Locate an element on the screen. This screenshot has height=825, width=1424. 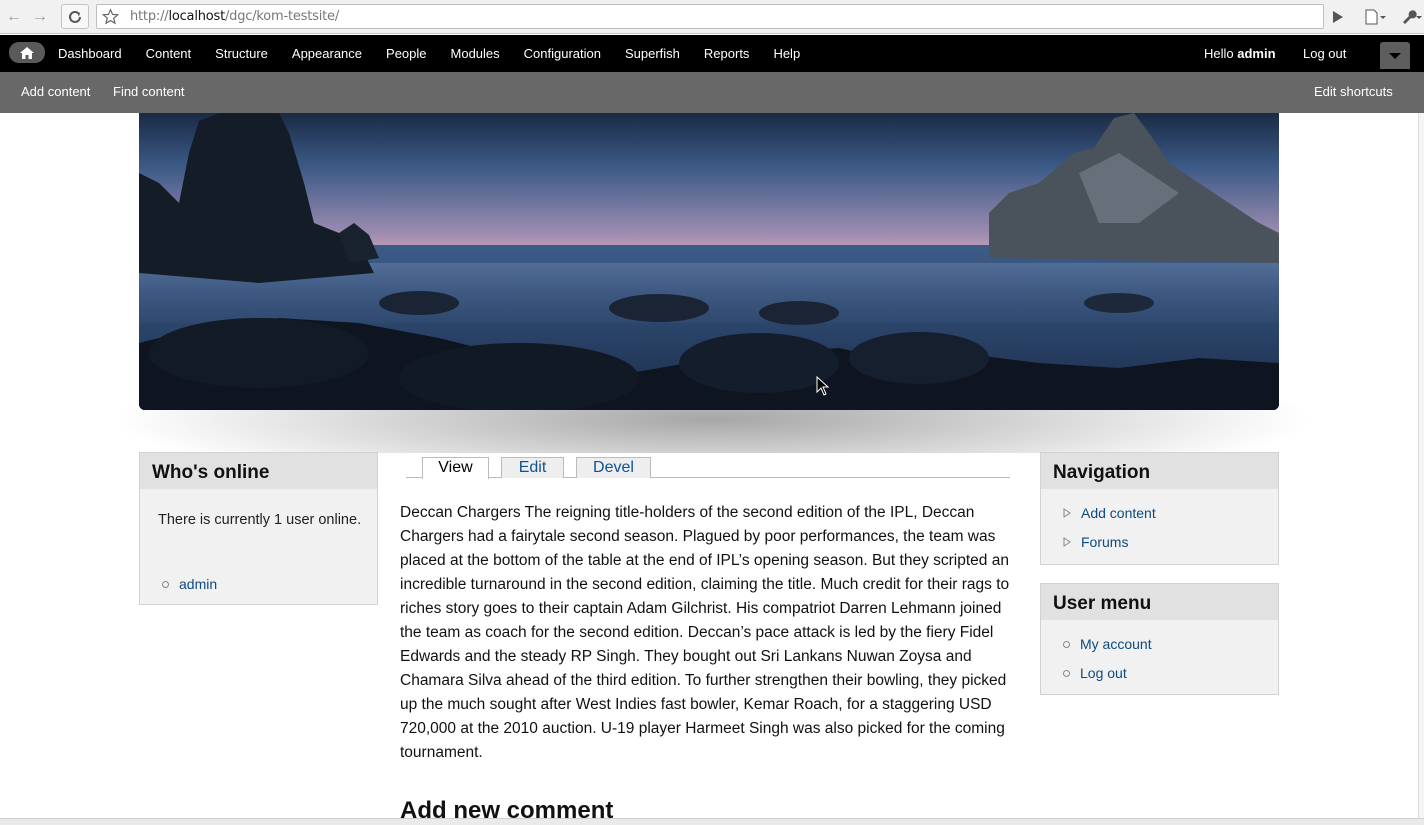
wrench-icon is located at coordinates (1411, 16).